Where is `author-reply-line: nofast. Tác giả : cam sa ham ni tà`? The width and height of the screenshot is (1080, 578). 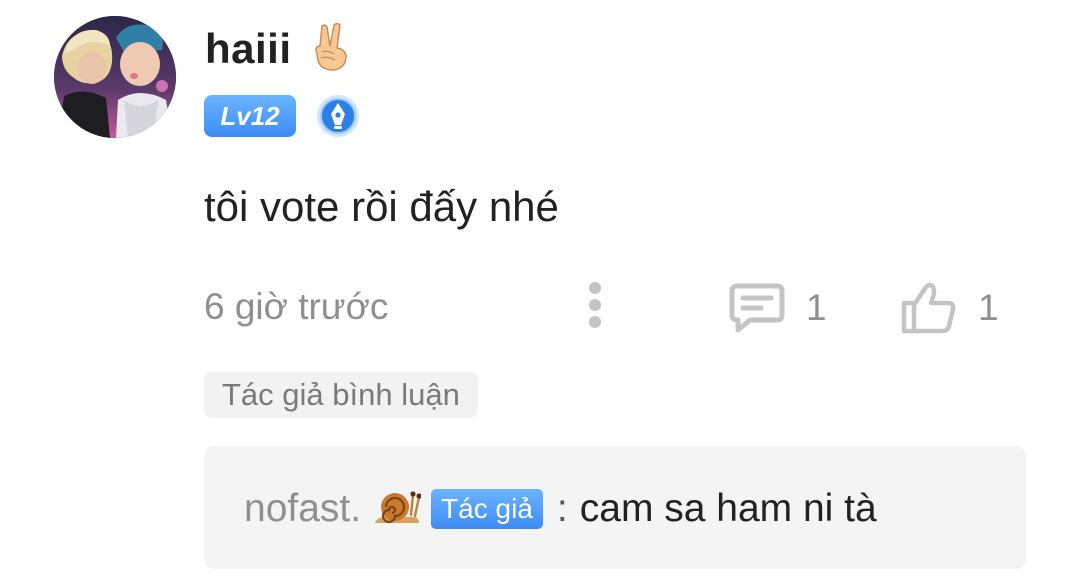
author-reply-line: nofast. Tác giả : cam sa ham ni tà is located at coordinates (560, 509).